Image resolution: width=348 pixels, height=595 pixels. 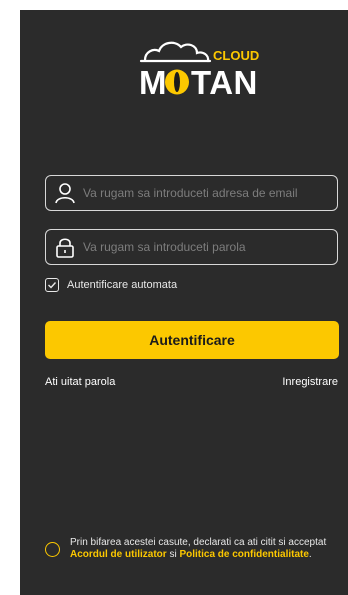 I want to click on register-link: Inregistrare, so click(x=310, y=382).